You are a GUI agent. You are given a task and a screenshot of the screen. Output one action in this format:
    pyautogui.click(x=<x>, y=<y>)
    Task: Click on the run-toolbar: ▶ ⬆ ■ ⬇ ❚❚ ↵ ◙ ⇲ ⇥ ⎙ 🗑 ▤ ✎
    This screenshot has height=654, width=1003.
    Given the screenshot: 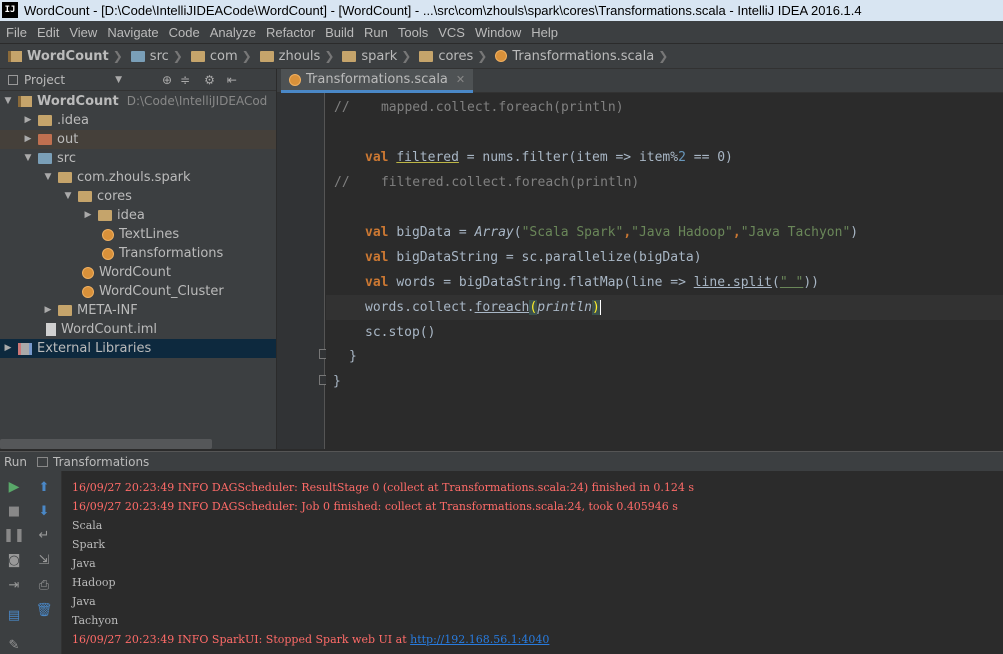 What is the action you would take?
    pyautogui.click(x=31, y=562)
    